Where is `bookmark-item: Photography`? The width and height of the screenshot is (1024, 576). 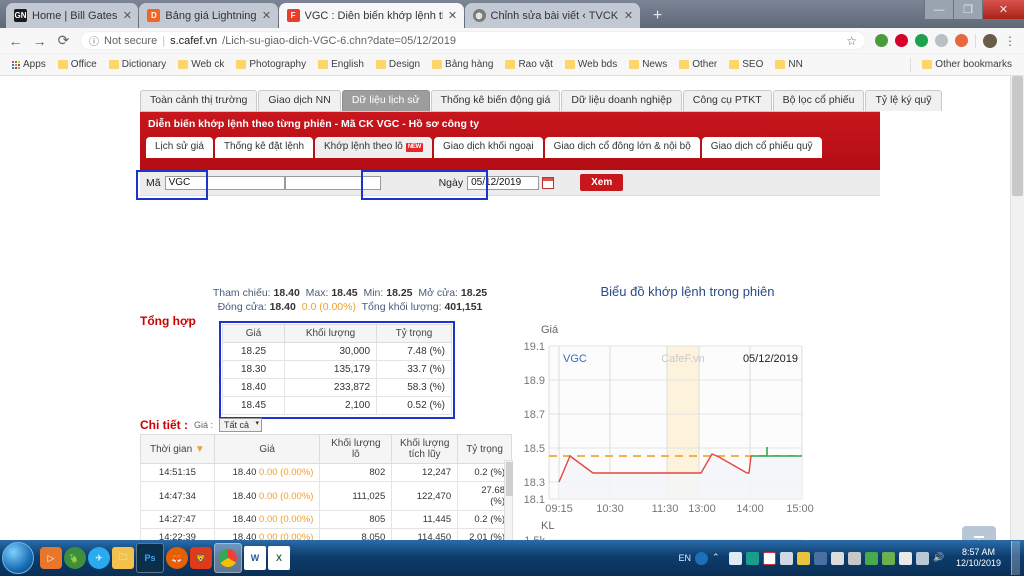 bookmark-item: Photography is located at coordinates (271, 64).